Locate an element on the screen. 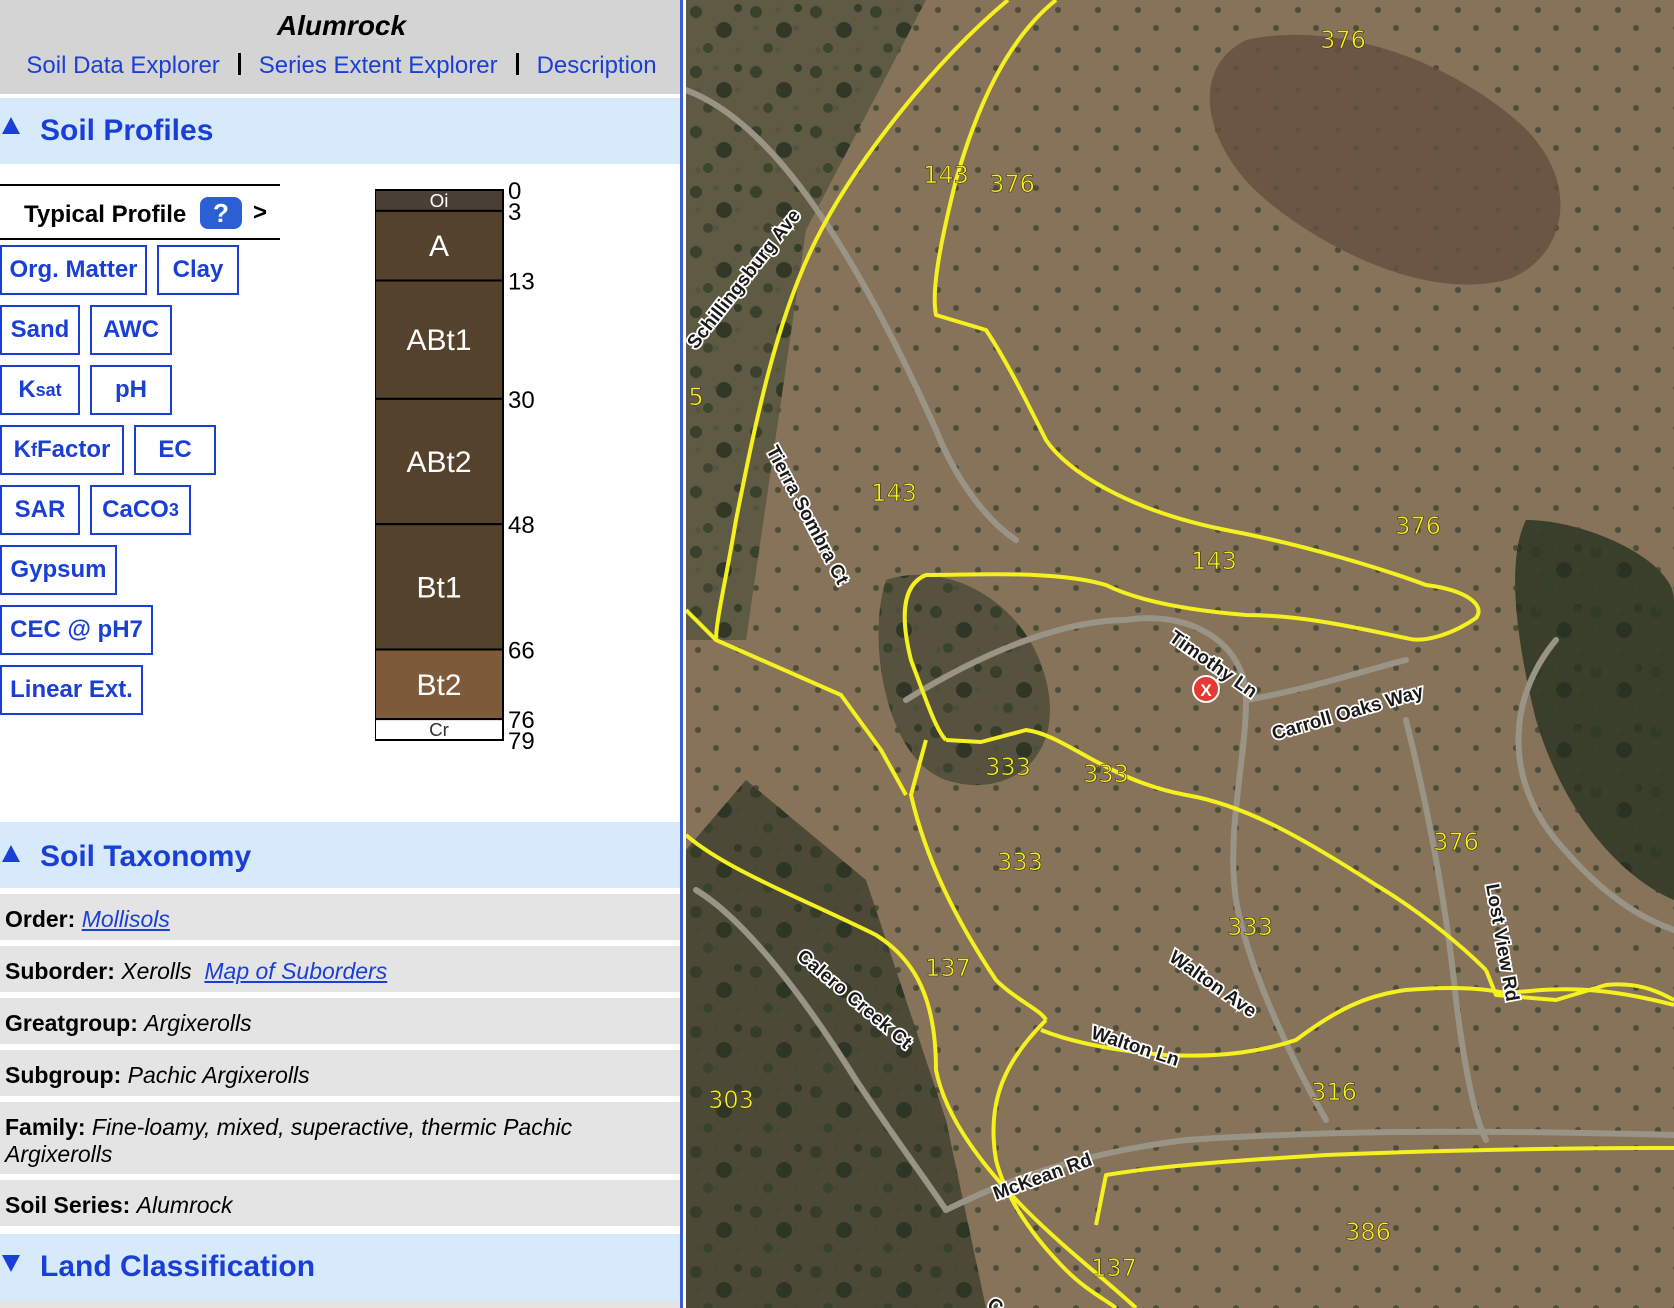 The image size is (1674, 1308). property-button-label: Linear Ext. is located at coordinates (71, 689).